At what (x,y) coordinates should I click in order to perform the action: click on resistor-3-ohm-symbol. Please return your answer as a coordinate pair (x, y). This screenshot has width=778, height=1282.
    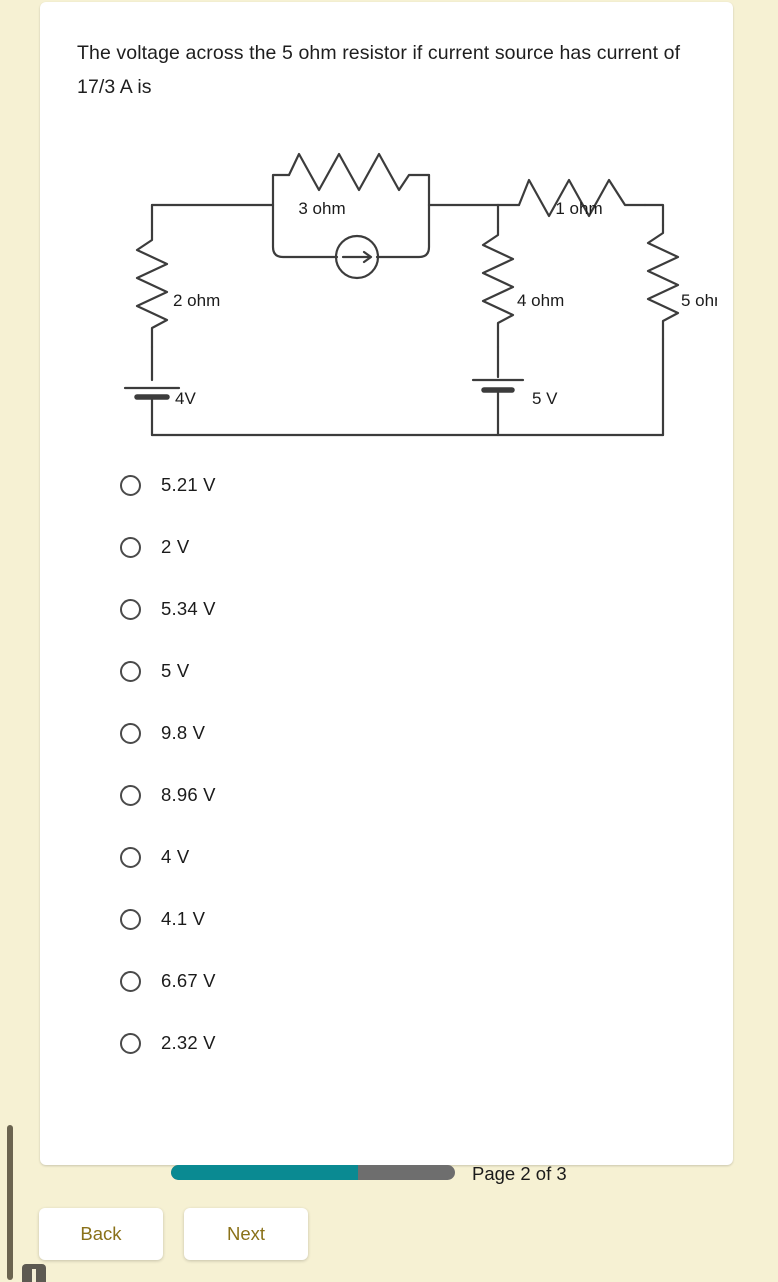
    Looking at the image, I should click on (359, 172).